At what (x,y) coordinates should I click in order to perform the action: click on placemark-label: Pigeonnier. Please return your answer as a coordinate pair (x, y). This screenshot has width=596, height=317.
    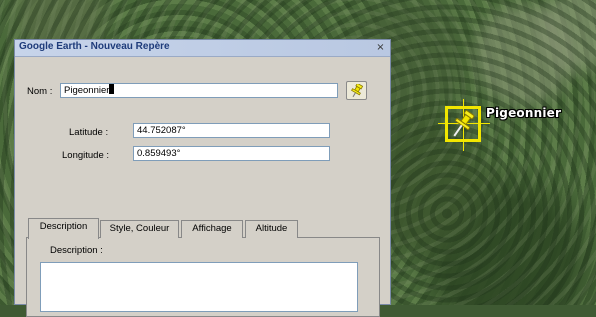
    Looking at the image, I should click on (523, 113).